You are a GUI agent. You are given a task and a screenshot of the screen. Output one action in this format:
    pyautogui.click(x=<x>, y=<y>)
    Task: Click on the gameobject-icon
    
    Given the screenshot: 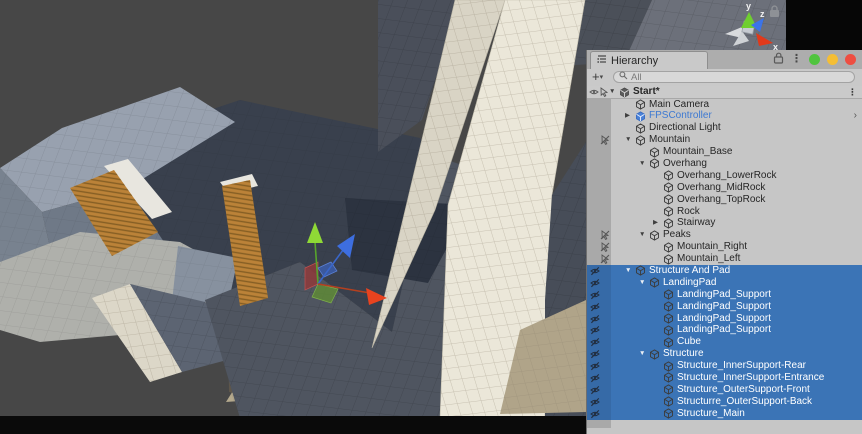 What is the action you would take?
    pyautogui.click(x=668, y=415)
    